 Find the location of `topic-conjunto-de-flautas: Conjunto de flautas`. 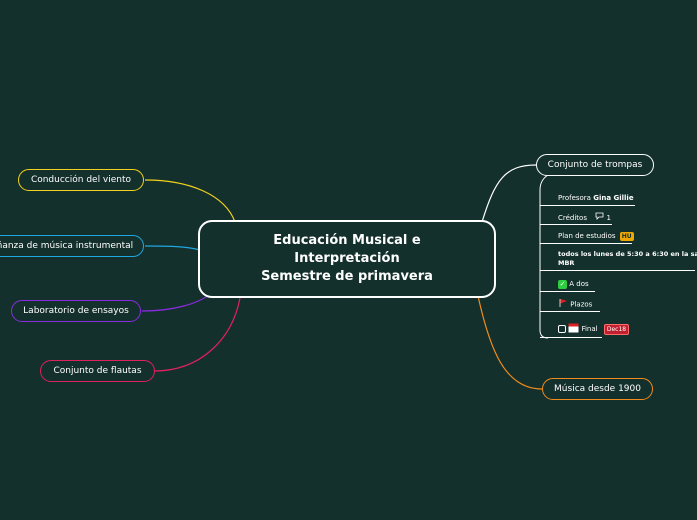

topic-conjunto-de-flautas: Conjunto de flautas is located at coordinates (97, 371).